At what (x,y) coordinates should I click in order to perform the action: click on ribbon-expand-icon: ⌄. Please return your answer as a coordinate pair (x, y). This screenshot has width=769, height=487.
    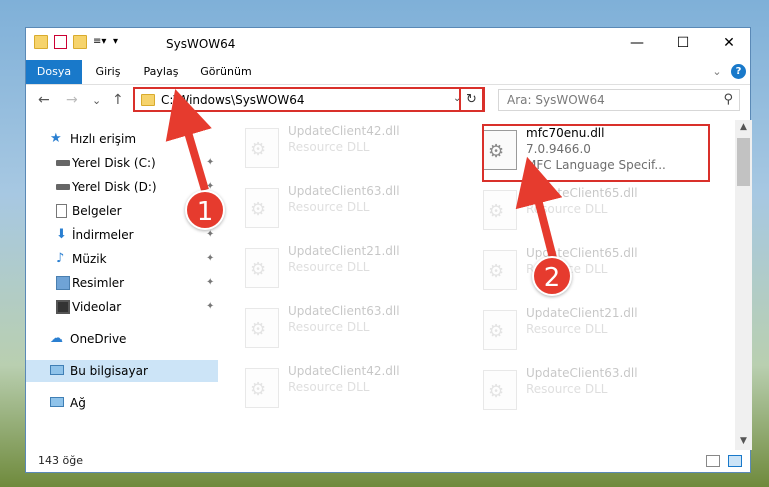
    Looking at the image, I should click on (717, 72).